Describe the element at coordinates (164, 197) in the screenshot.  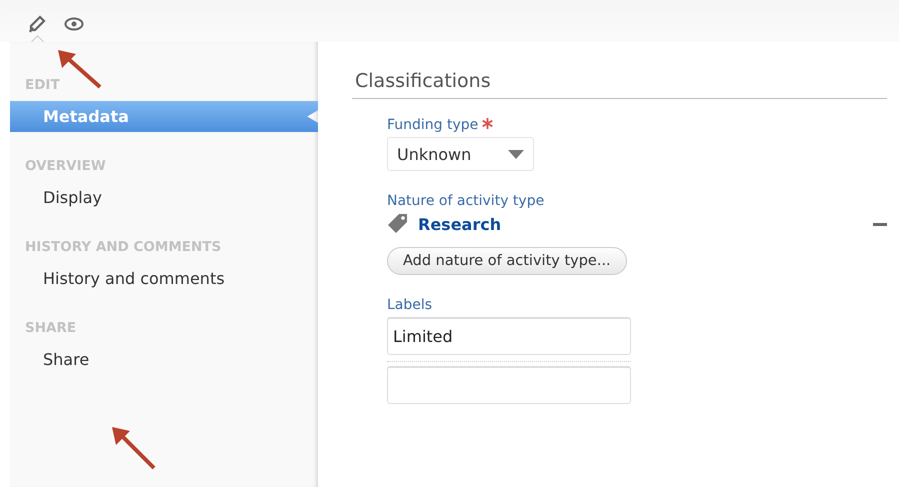
I see `sidebar-item: Display` at that location.